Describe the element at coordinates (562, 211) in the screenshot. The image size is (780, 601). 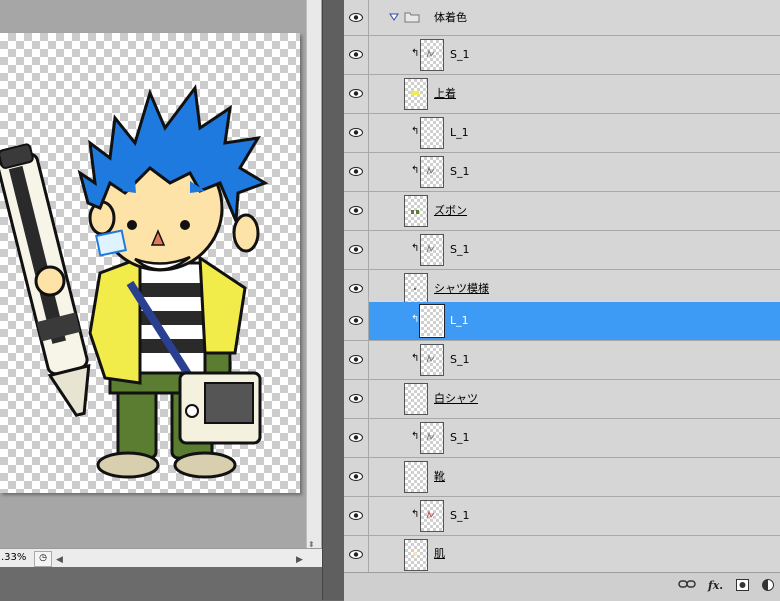
I see `layer-row: ズボン` at that location.